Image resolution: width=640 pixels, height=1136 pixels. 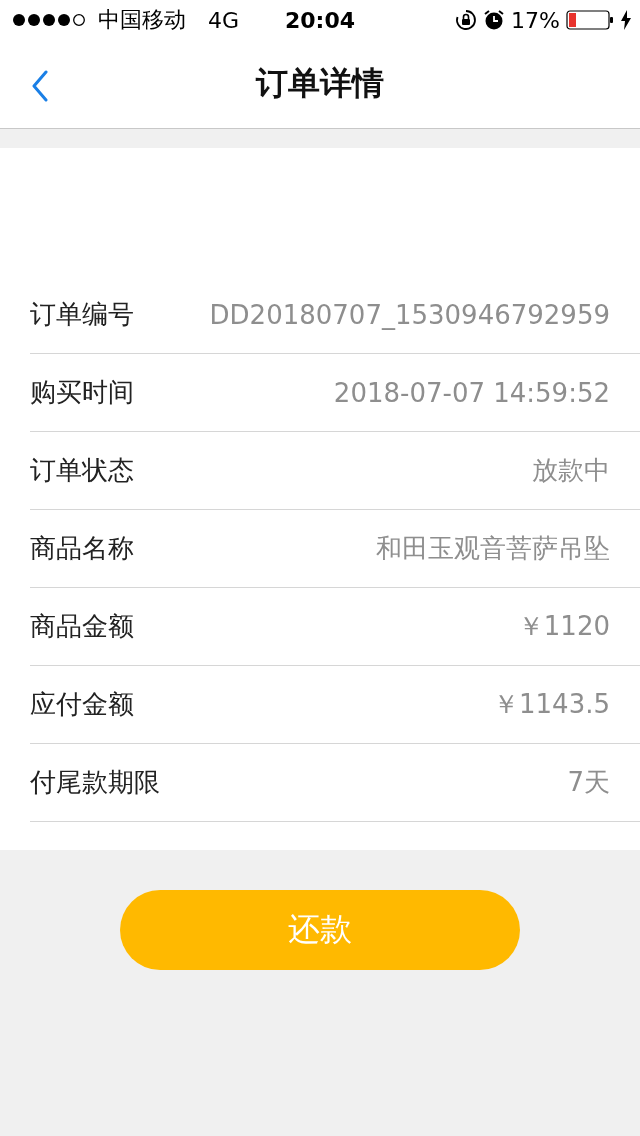 What do you see at coordinates (82, 470) in the screenshot?
I see `field-label: 订单状态` at bounding box center [82, 470].